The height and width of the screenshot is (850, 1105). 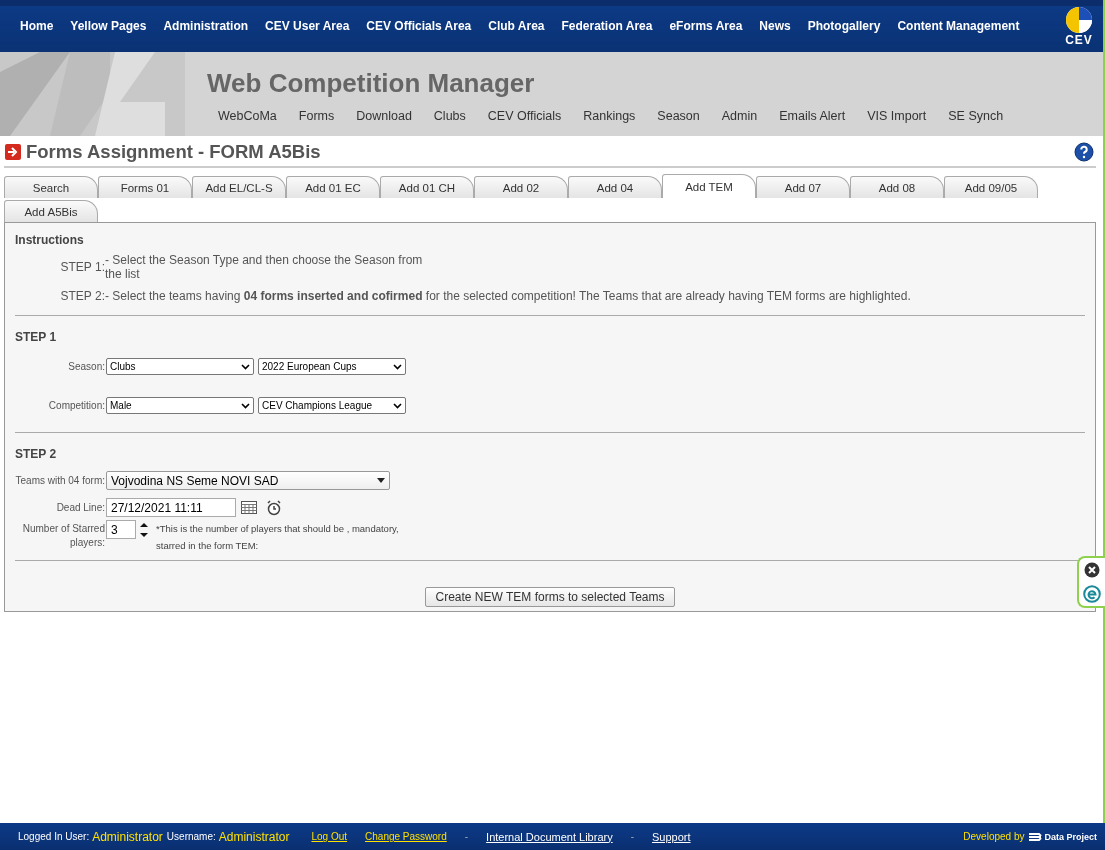 What do you see at coordinates (709, 186) in the screenshot?
I see `tab: Add TEM` at bounding box center [709, 186].